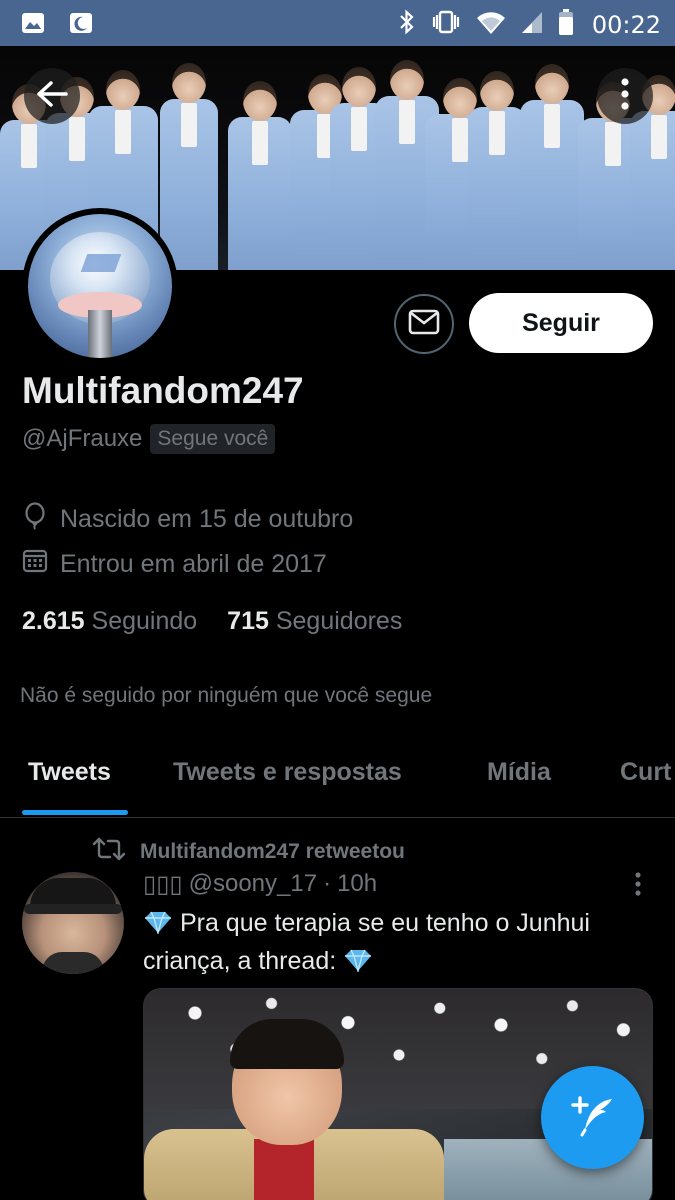 Image resolution: width=675 pixels, height=1200 pixels. What do you see at coordinates (253, 884) in the screenshot?
I see `tweet-author-handle: @soony_17` at bounding box center [253, 884].